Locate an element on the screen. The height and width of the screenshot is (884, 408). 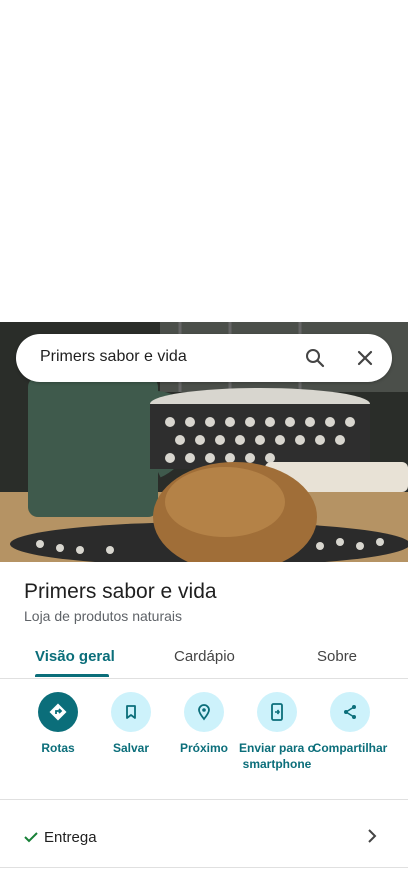
share-label: Compartilhar is located at coordinates (350, 748).